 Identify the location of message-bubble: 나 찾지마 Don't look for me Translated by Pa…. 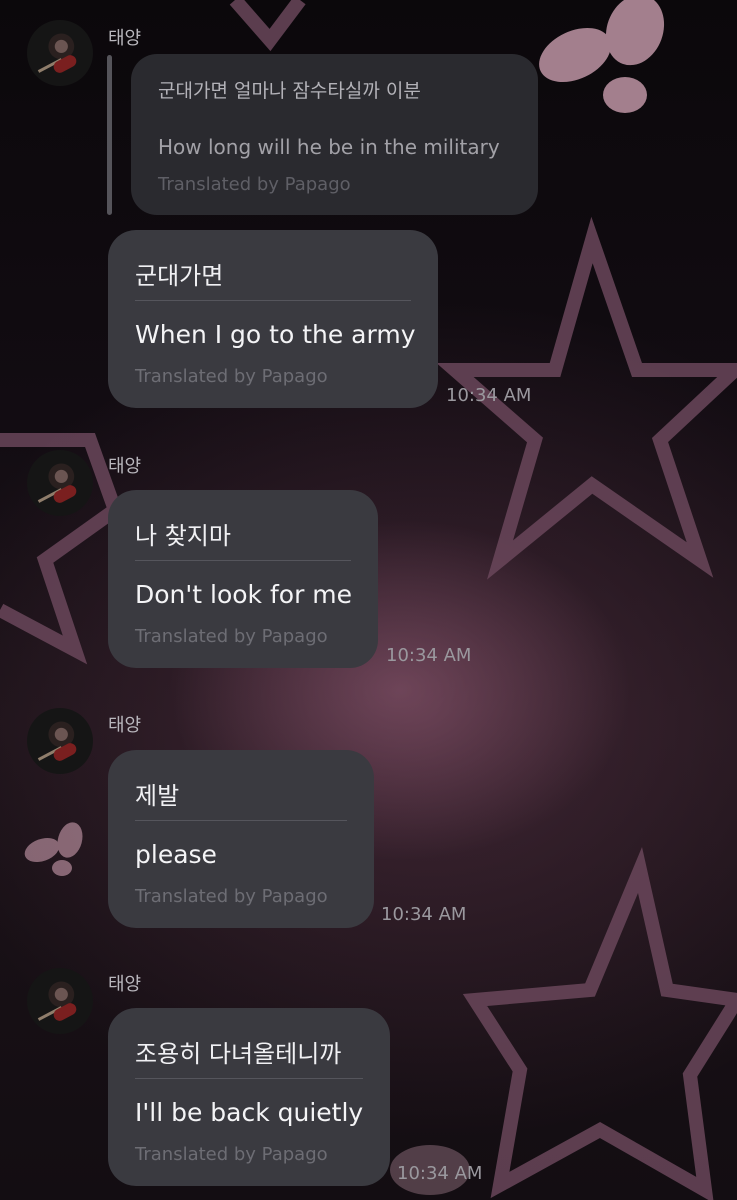
(243, 579).